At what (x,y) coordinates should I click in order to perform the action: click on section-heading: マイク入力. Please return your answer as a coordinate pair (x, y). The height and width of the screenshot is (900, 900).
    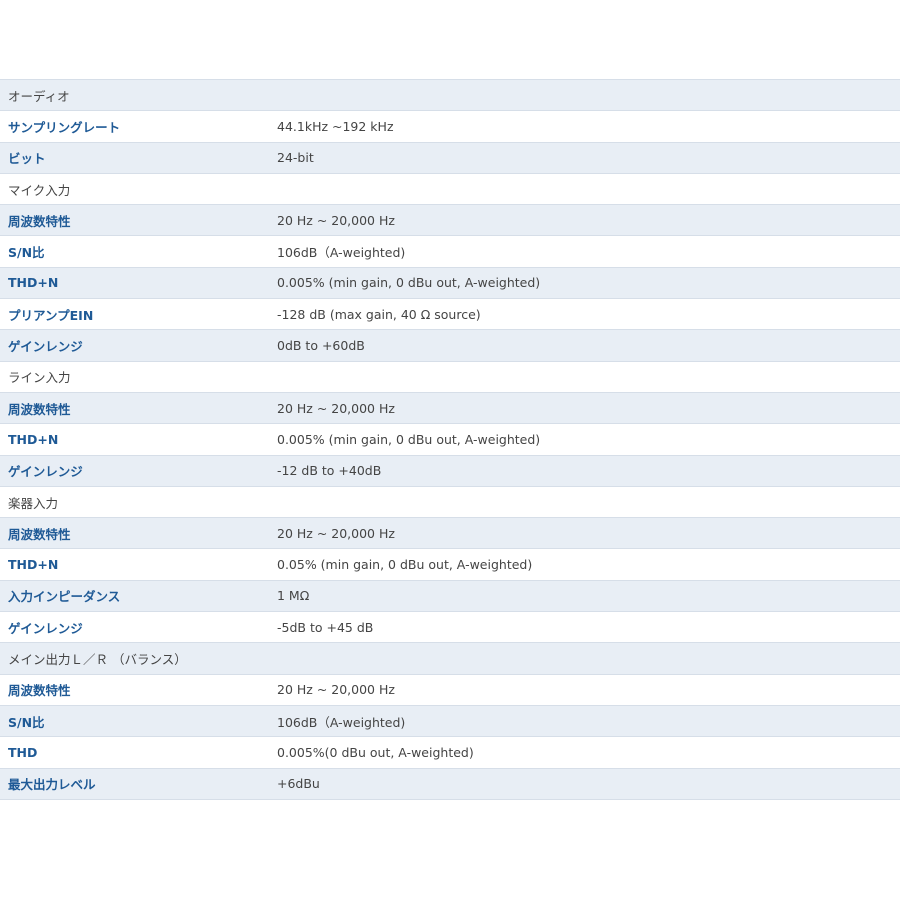
    Looking at the image, I should click on (39, 190).